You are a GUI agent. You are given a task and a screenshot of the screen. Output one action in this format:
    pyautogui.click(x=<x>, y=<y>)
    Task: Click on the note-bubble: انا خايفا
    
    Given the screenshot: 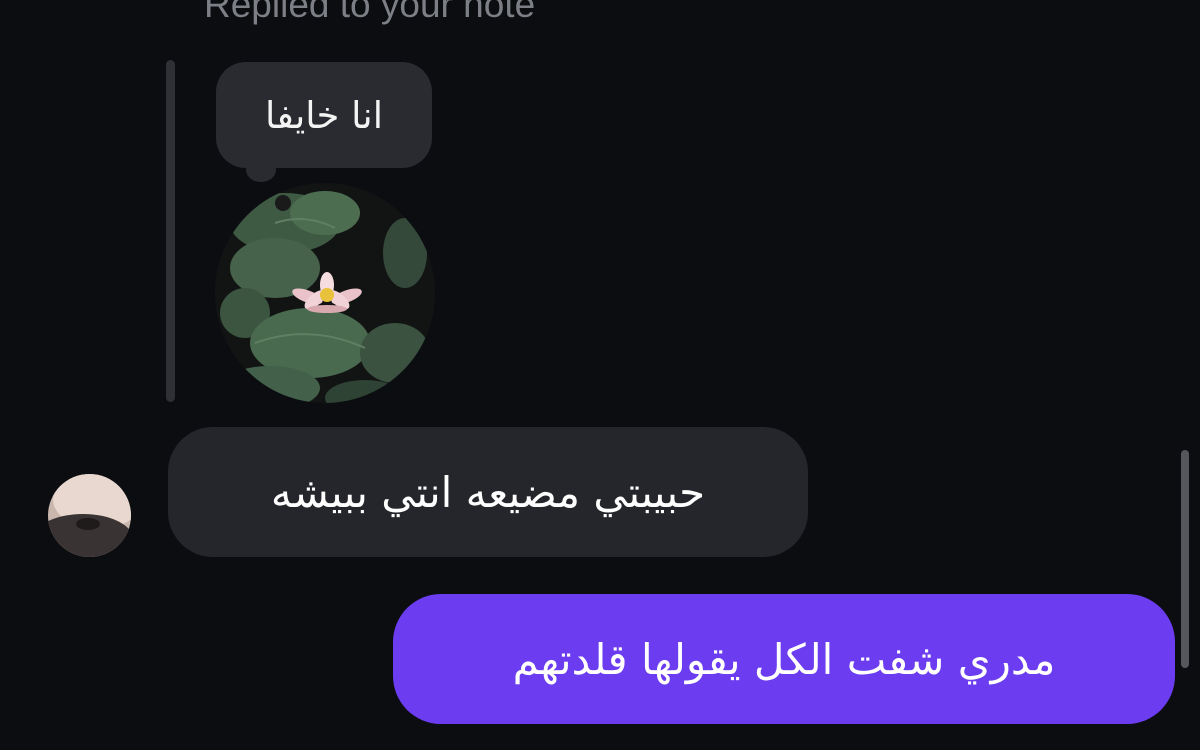 What is the action you would take?
    pyautogui.click(x=324, y=115)
    